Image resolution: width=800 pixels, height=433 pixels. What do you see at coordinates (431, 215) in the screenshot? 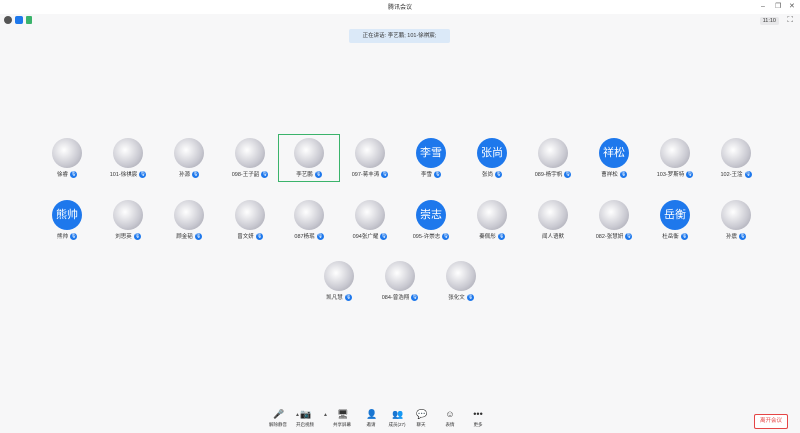
I see `avatar: 崇志` at bounding box center [431, 215].